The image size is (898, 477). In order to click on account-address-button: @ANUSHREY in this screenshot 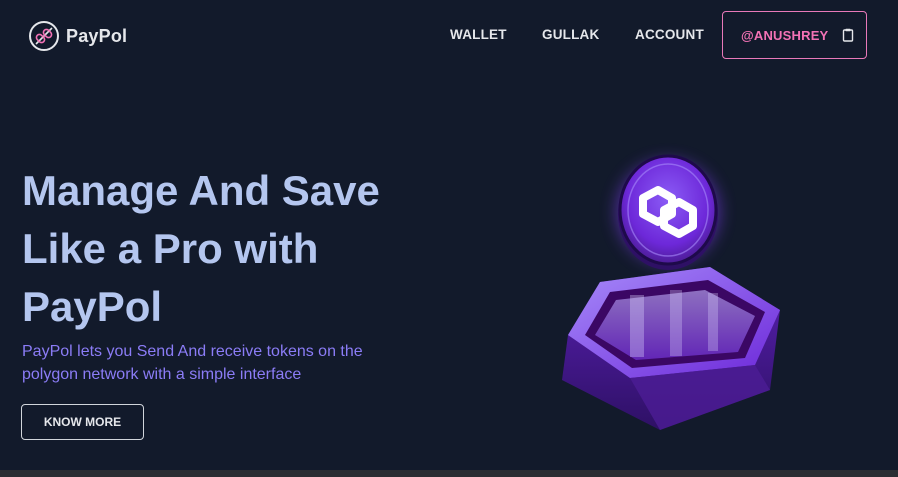, I will do `click(794, 35)`.